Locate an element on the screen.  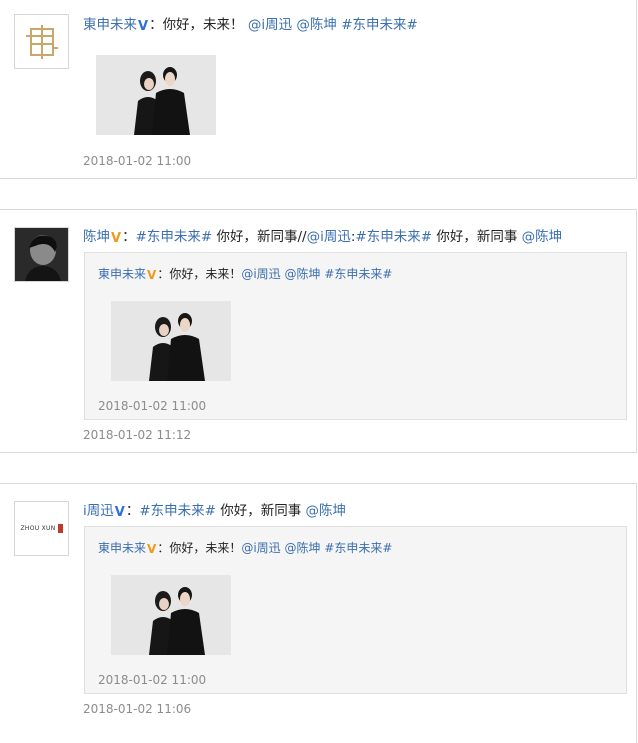
post-content: 東申未来V：你好，未来！ @i周迅 @陈坤 #东申未来# is located at coordinates (250, 26).